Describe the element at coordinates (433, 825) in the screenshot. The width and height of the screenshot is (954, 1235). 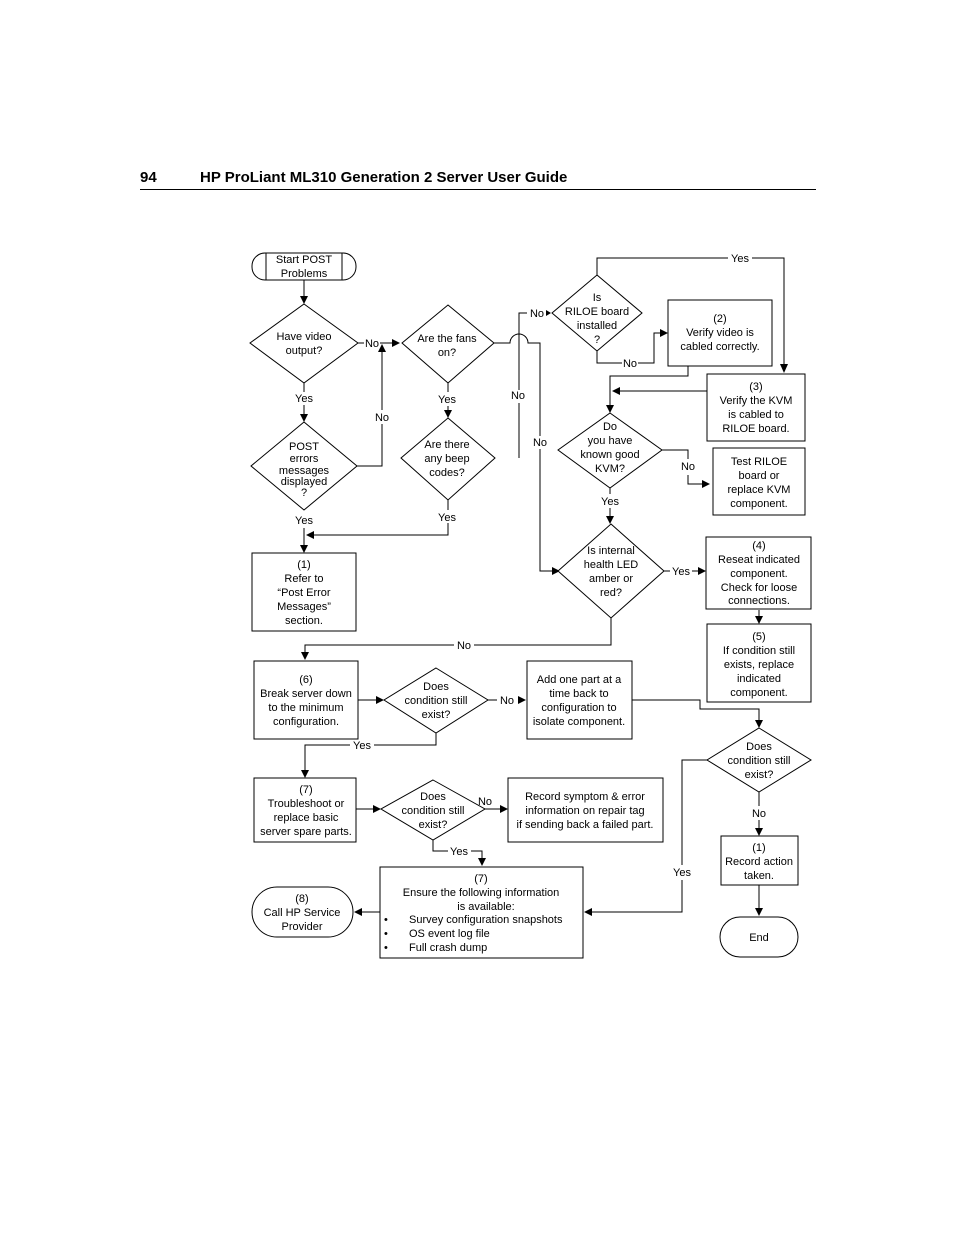
I see `cond3-line-3: exist?` at that location.